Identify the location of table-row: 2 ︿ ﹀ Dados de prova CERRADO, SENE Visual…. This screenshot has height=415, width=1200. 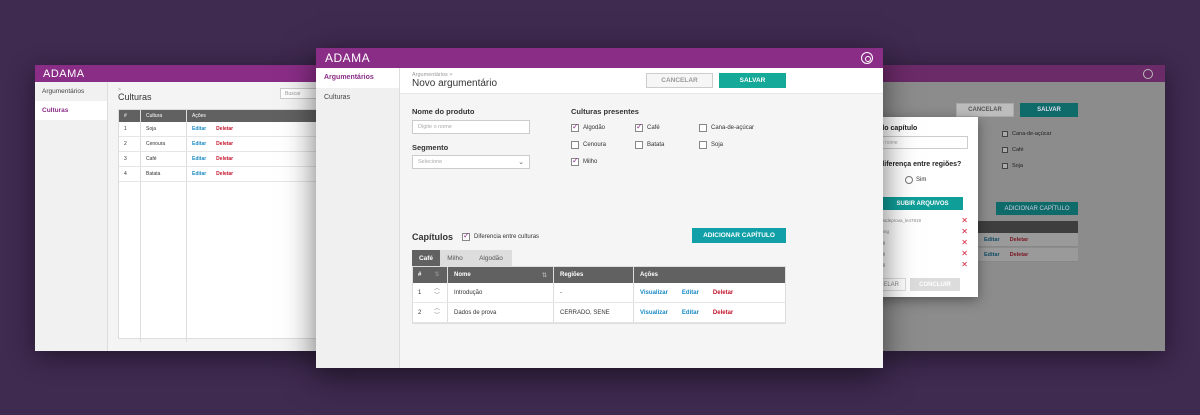
(599, 313).